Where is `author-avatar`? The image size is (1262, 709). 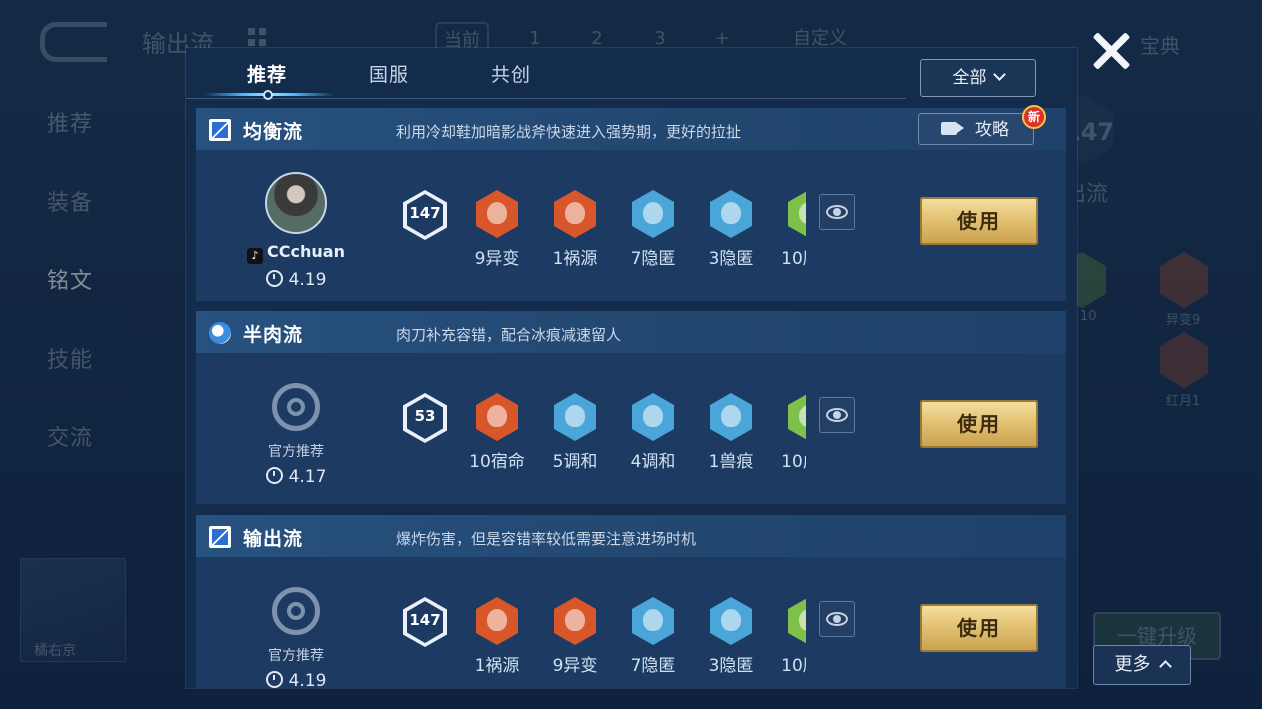
author-avatar is located at coordinates (296, 203).